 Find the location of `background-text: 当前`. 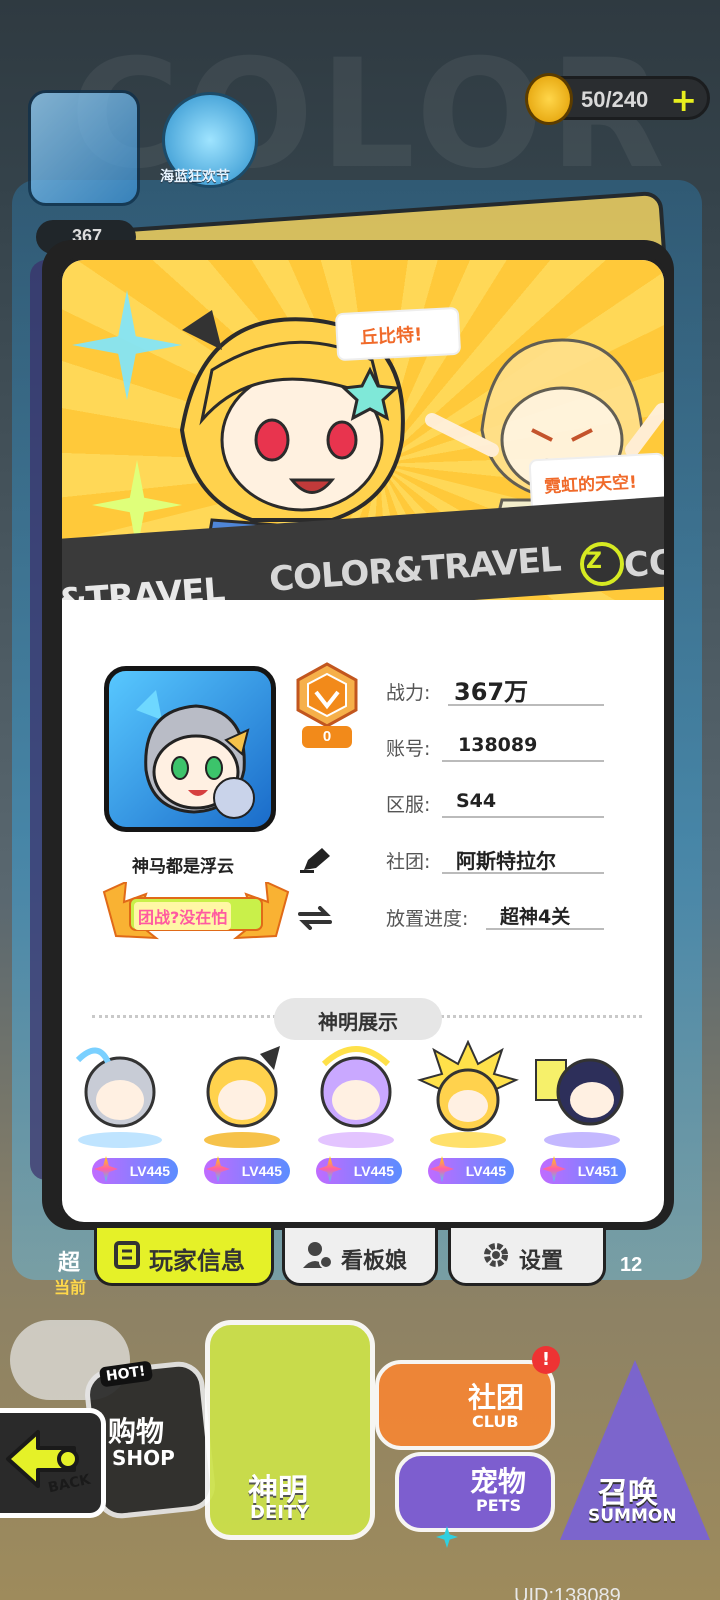

background-text: 当前 is located at coordinates (70, 1287).